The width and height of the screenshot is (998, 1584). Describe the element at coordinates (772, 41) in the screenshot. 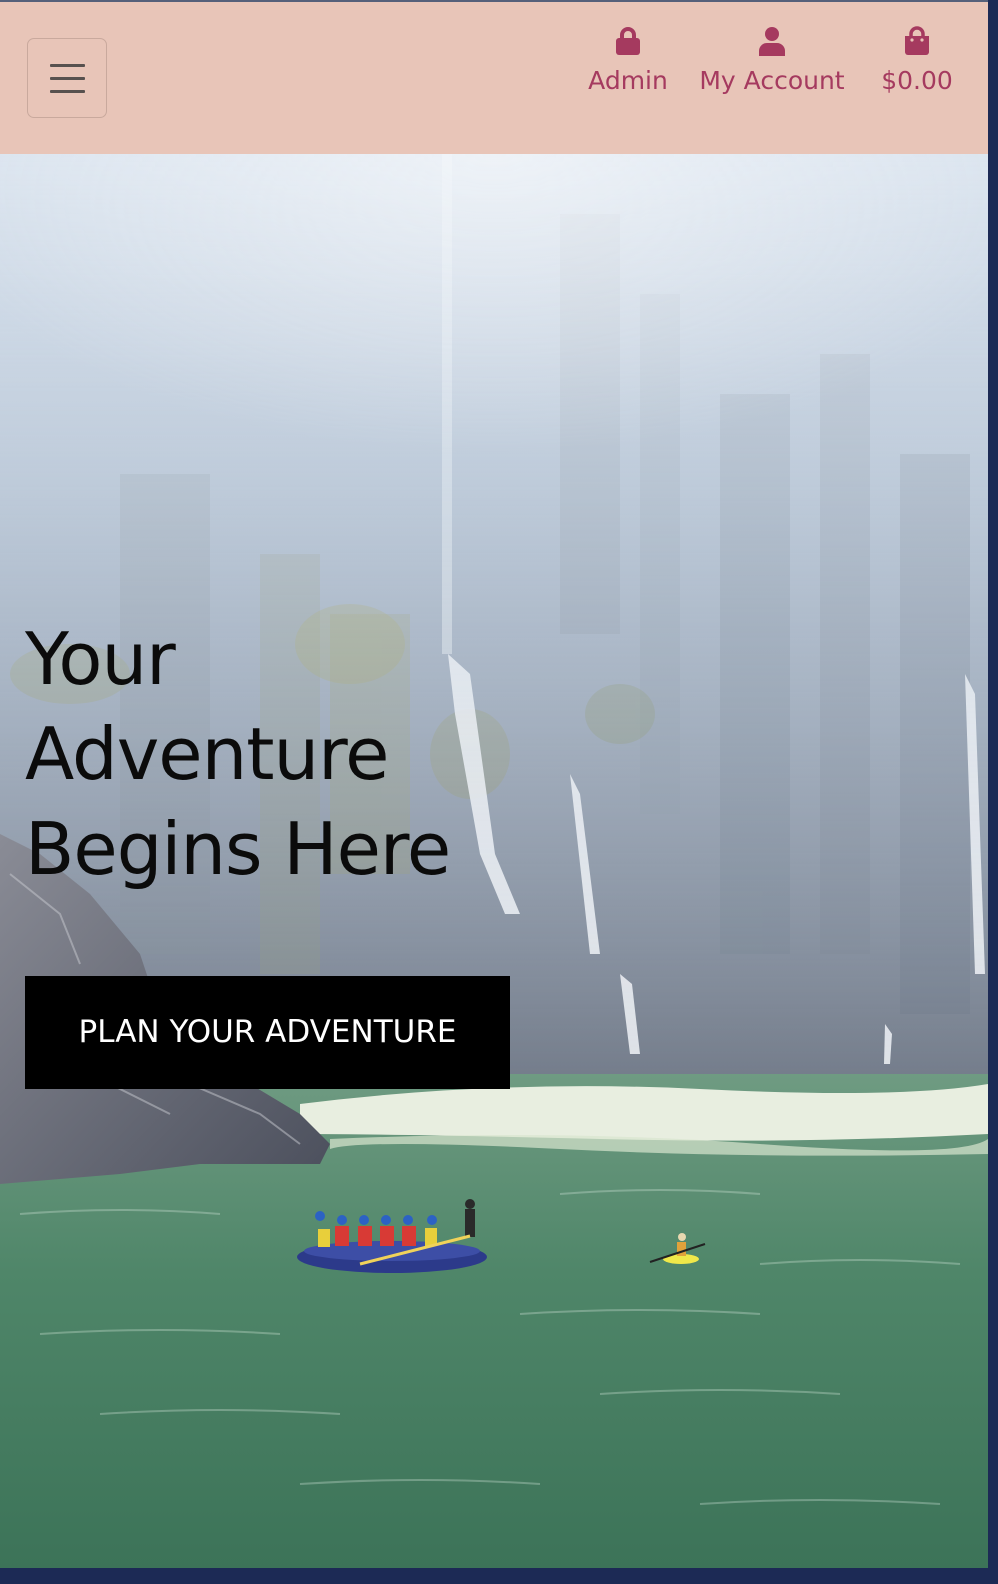

I see `user-icon` at that location.